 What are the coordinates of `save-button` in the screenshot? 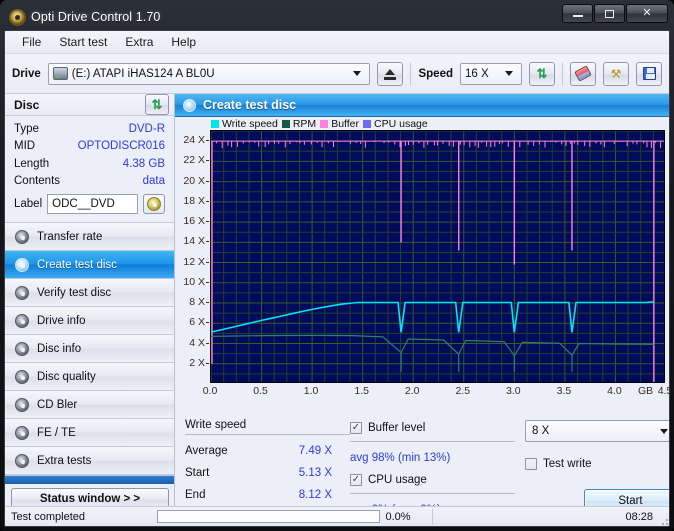 It's located at (649, 73).